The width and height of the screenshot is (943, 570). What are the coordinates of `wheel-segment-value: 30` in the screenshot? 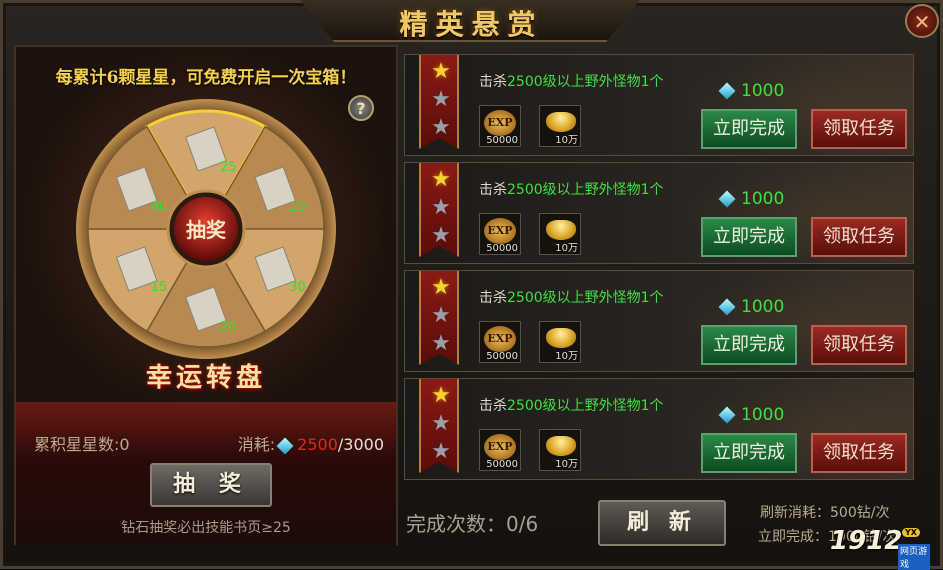 It's located at (297, 287).